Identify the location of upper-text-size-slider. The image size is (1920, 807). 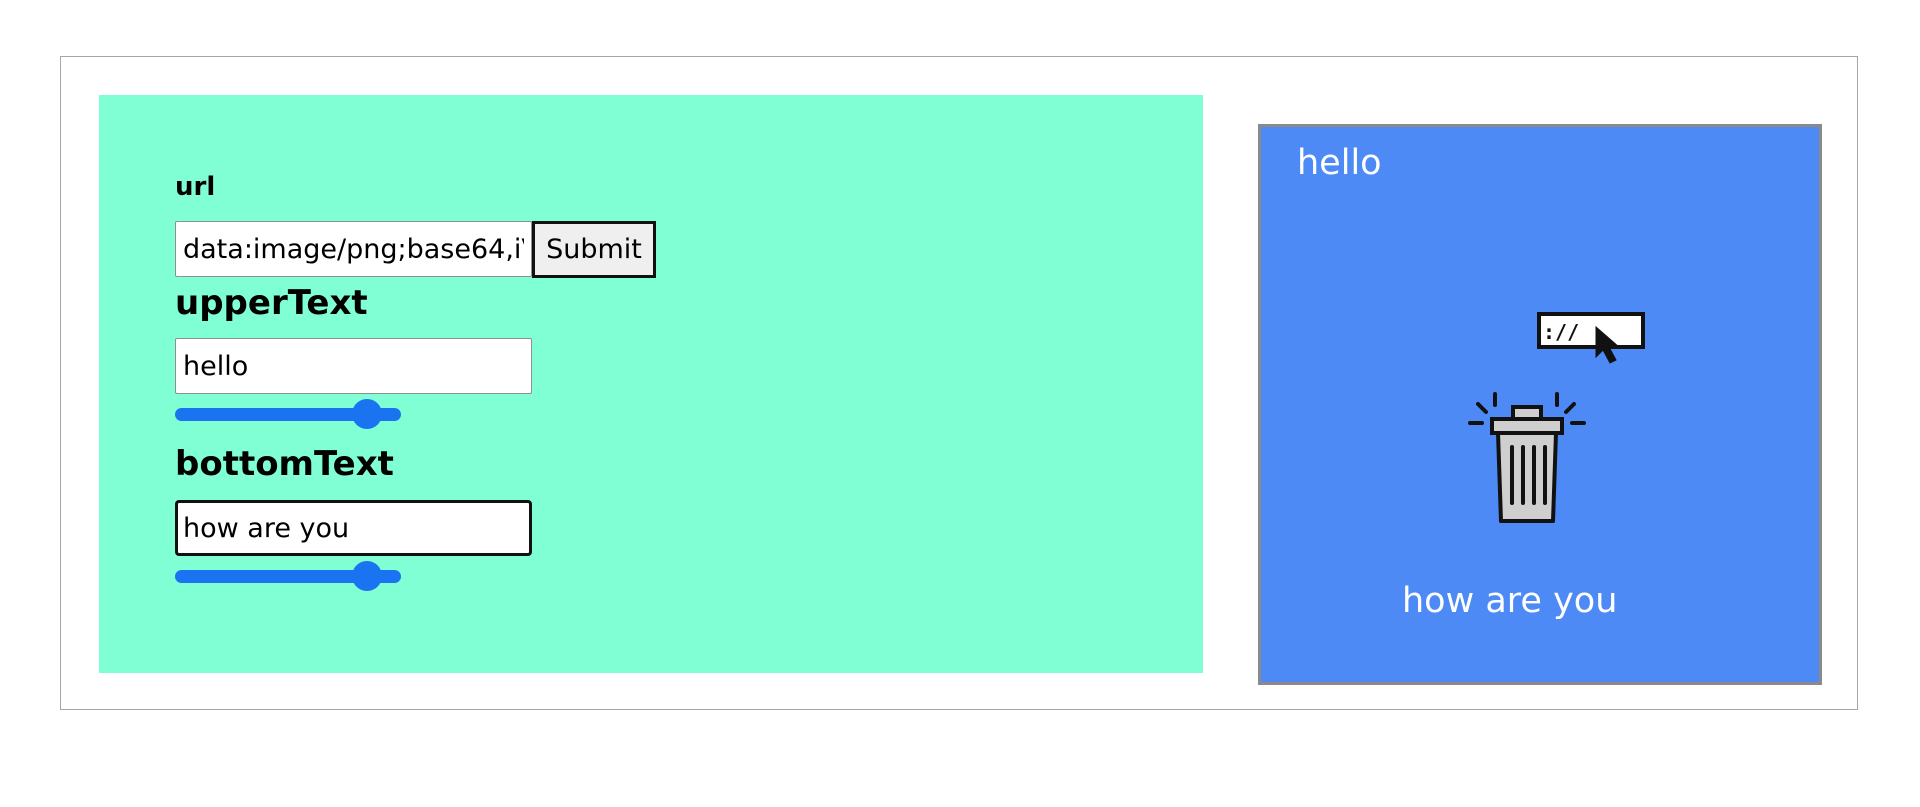
(295, 414).